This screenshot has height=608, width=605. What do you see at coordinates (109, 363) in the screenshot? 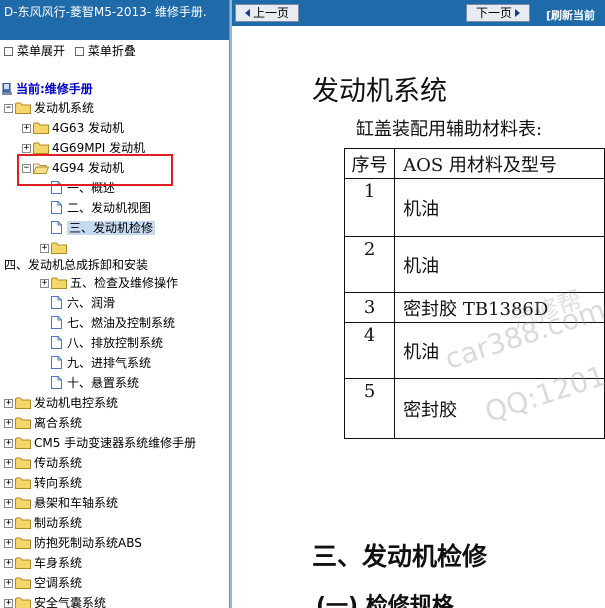
I see `tree-item-label: 九、进排气系统` at bounding box center [109, 363].